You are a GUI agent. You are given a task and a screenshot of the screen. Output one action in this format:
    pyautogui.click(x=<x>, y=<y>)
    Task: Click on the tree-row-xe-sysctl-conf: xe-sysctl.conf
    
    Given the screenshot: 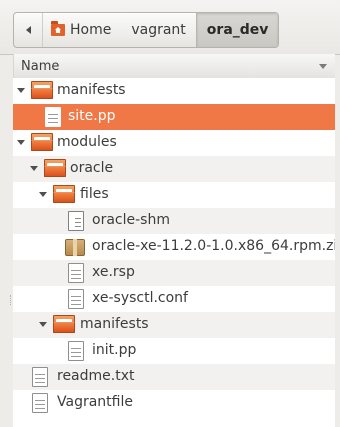 What is the action you would take?
    pyautogui.click(x=174, y=299)
    